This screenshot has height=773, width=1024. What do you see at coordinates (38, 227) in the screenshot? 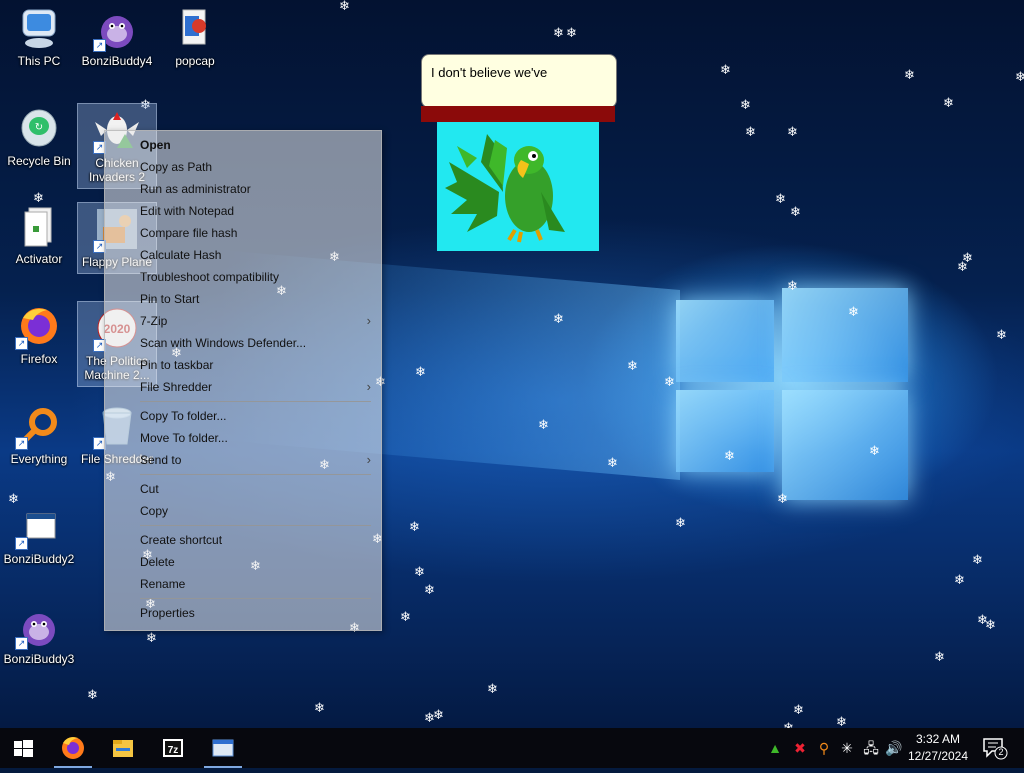
I see `file-icon` at bounding box center [38, 227].